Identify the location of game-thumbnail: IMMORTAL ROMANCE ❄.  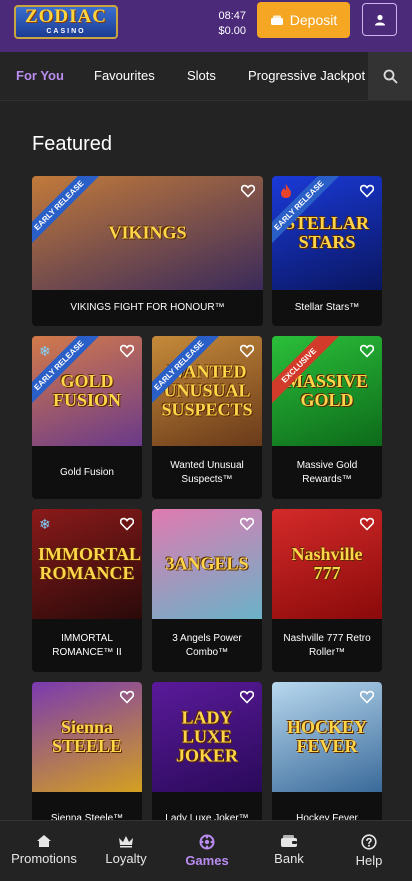
(87, 564).